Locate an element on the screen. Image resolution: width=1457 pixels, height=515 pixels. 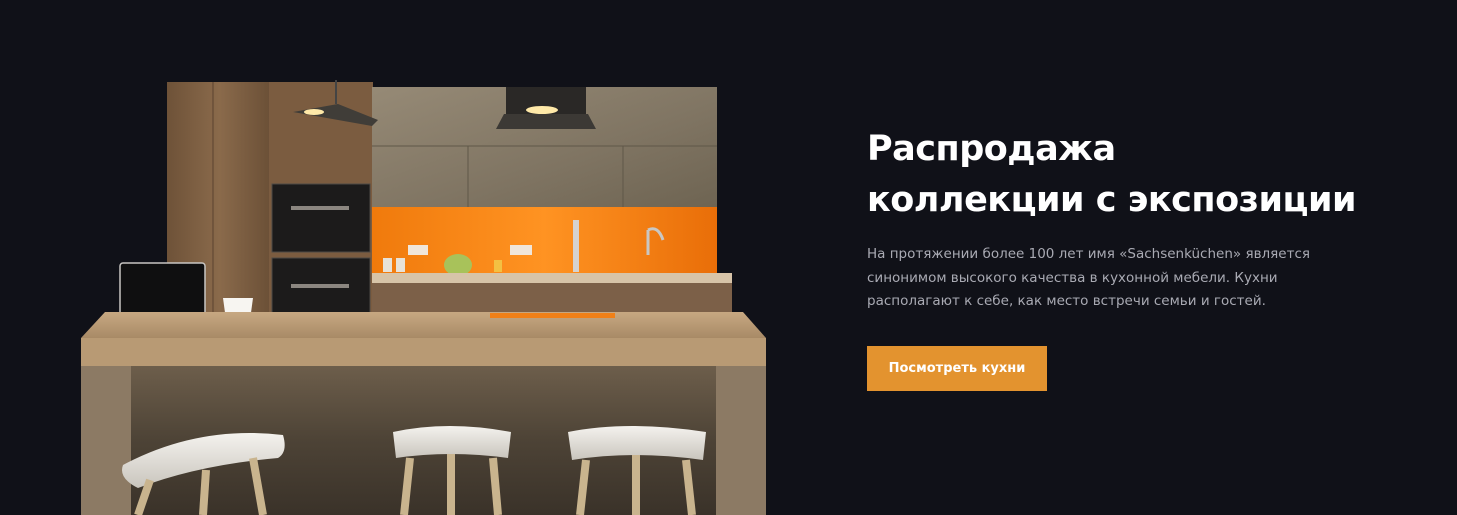
hero-title-line-1: Распродажа is located at coordinates (991, 149).